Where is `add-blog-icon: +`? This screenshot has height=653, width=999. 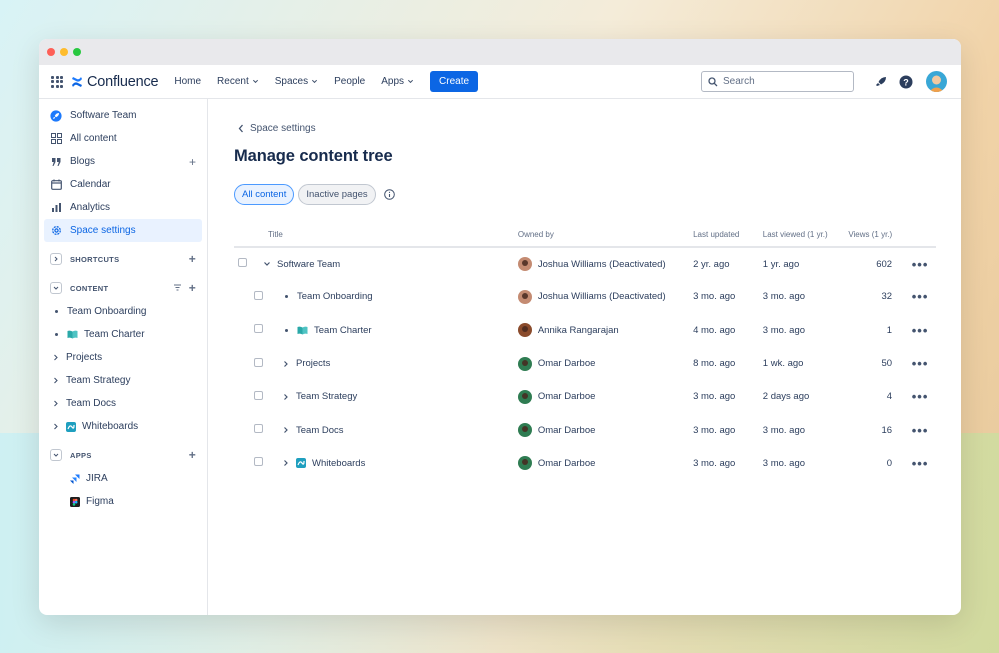
add-blog-icon: + is located at coordinates (192, 162).